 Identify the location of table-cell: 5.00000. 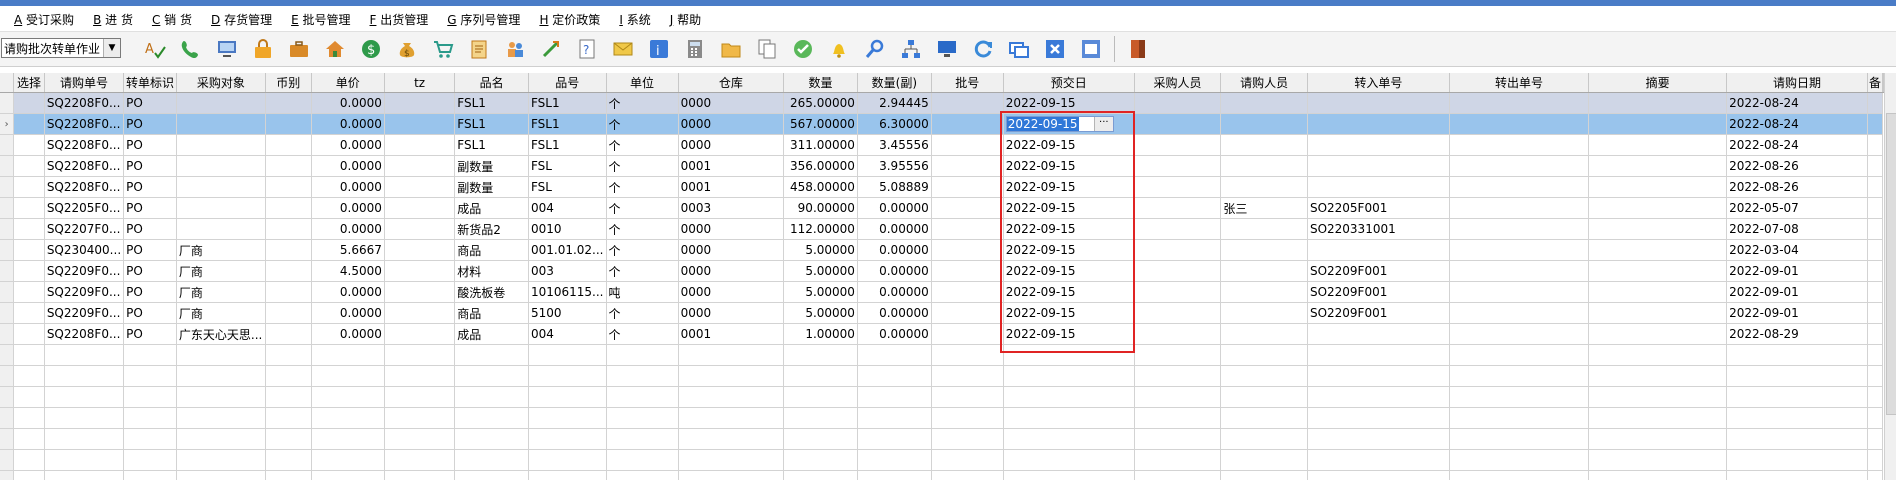
(820, 313).